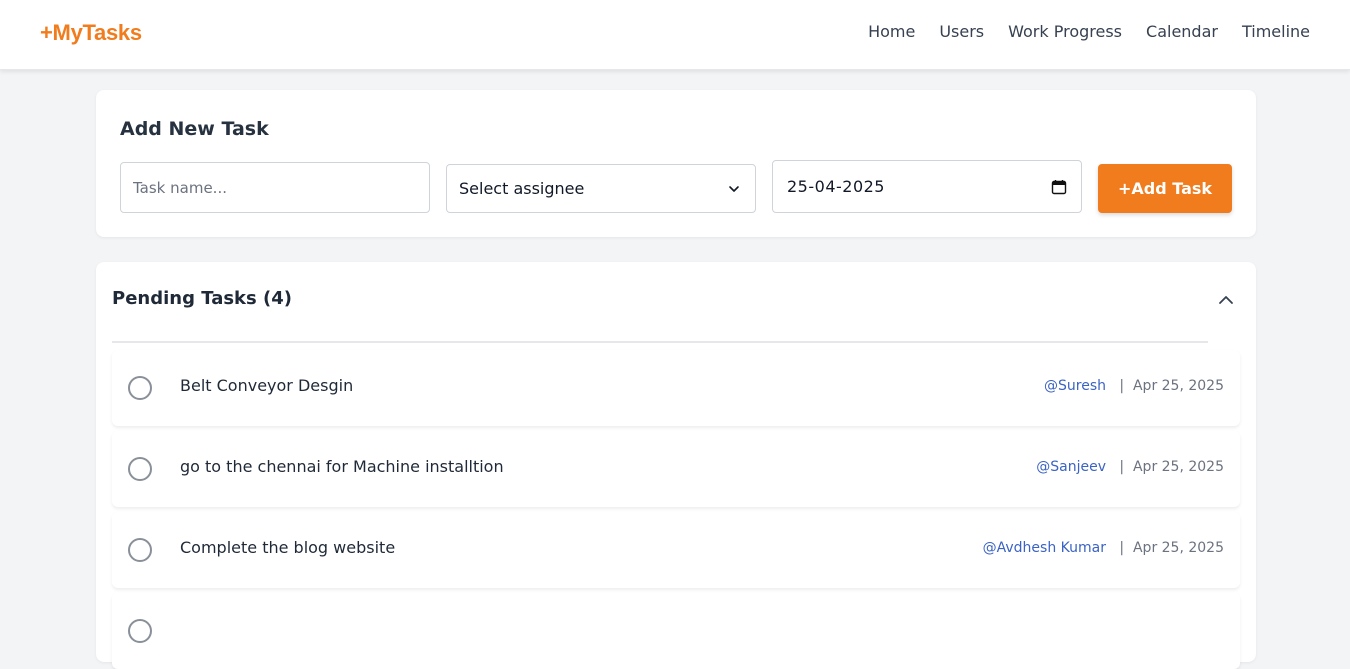  I want to click on task-name: Belt Conveyor Desgin, so click(267, 385).